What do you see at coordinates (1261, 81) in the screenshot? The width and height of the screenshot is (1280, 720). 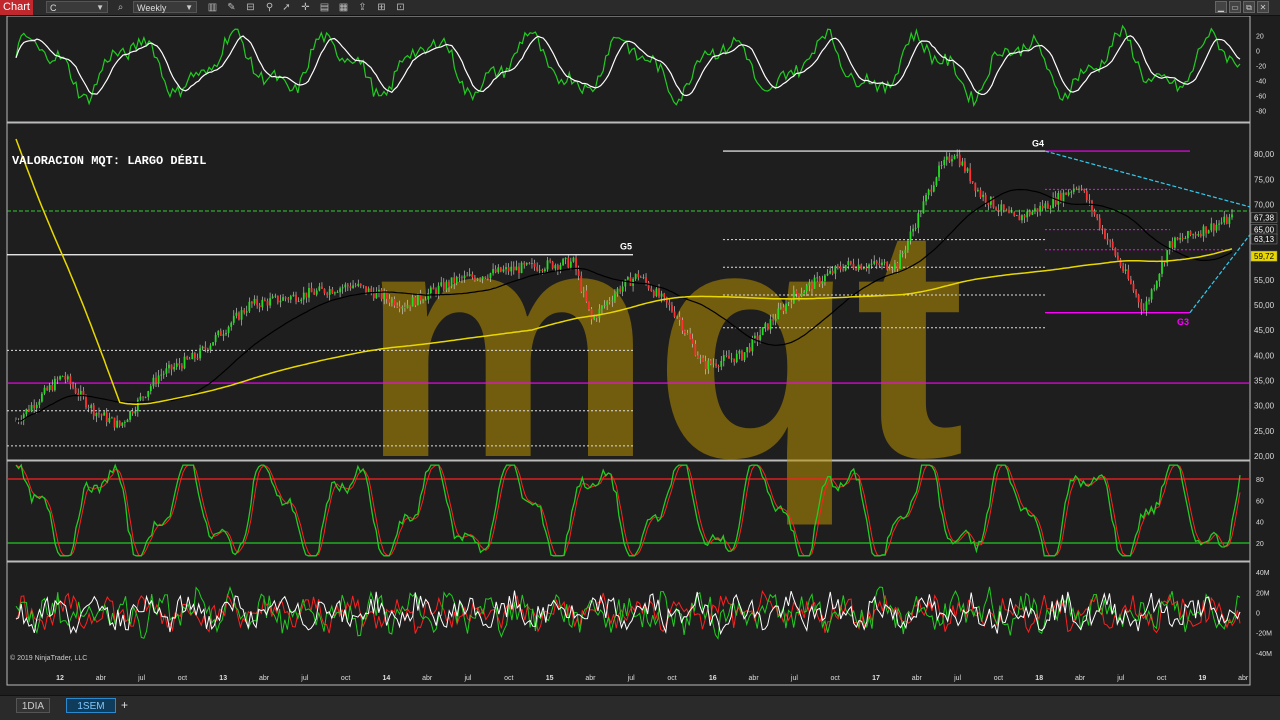 I see `oscillator-tick-label: -40` at bounding box center [1261, 81].